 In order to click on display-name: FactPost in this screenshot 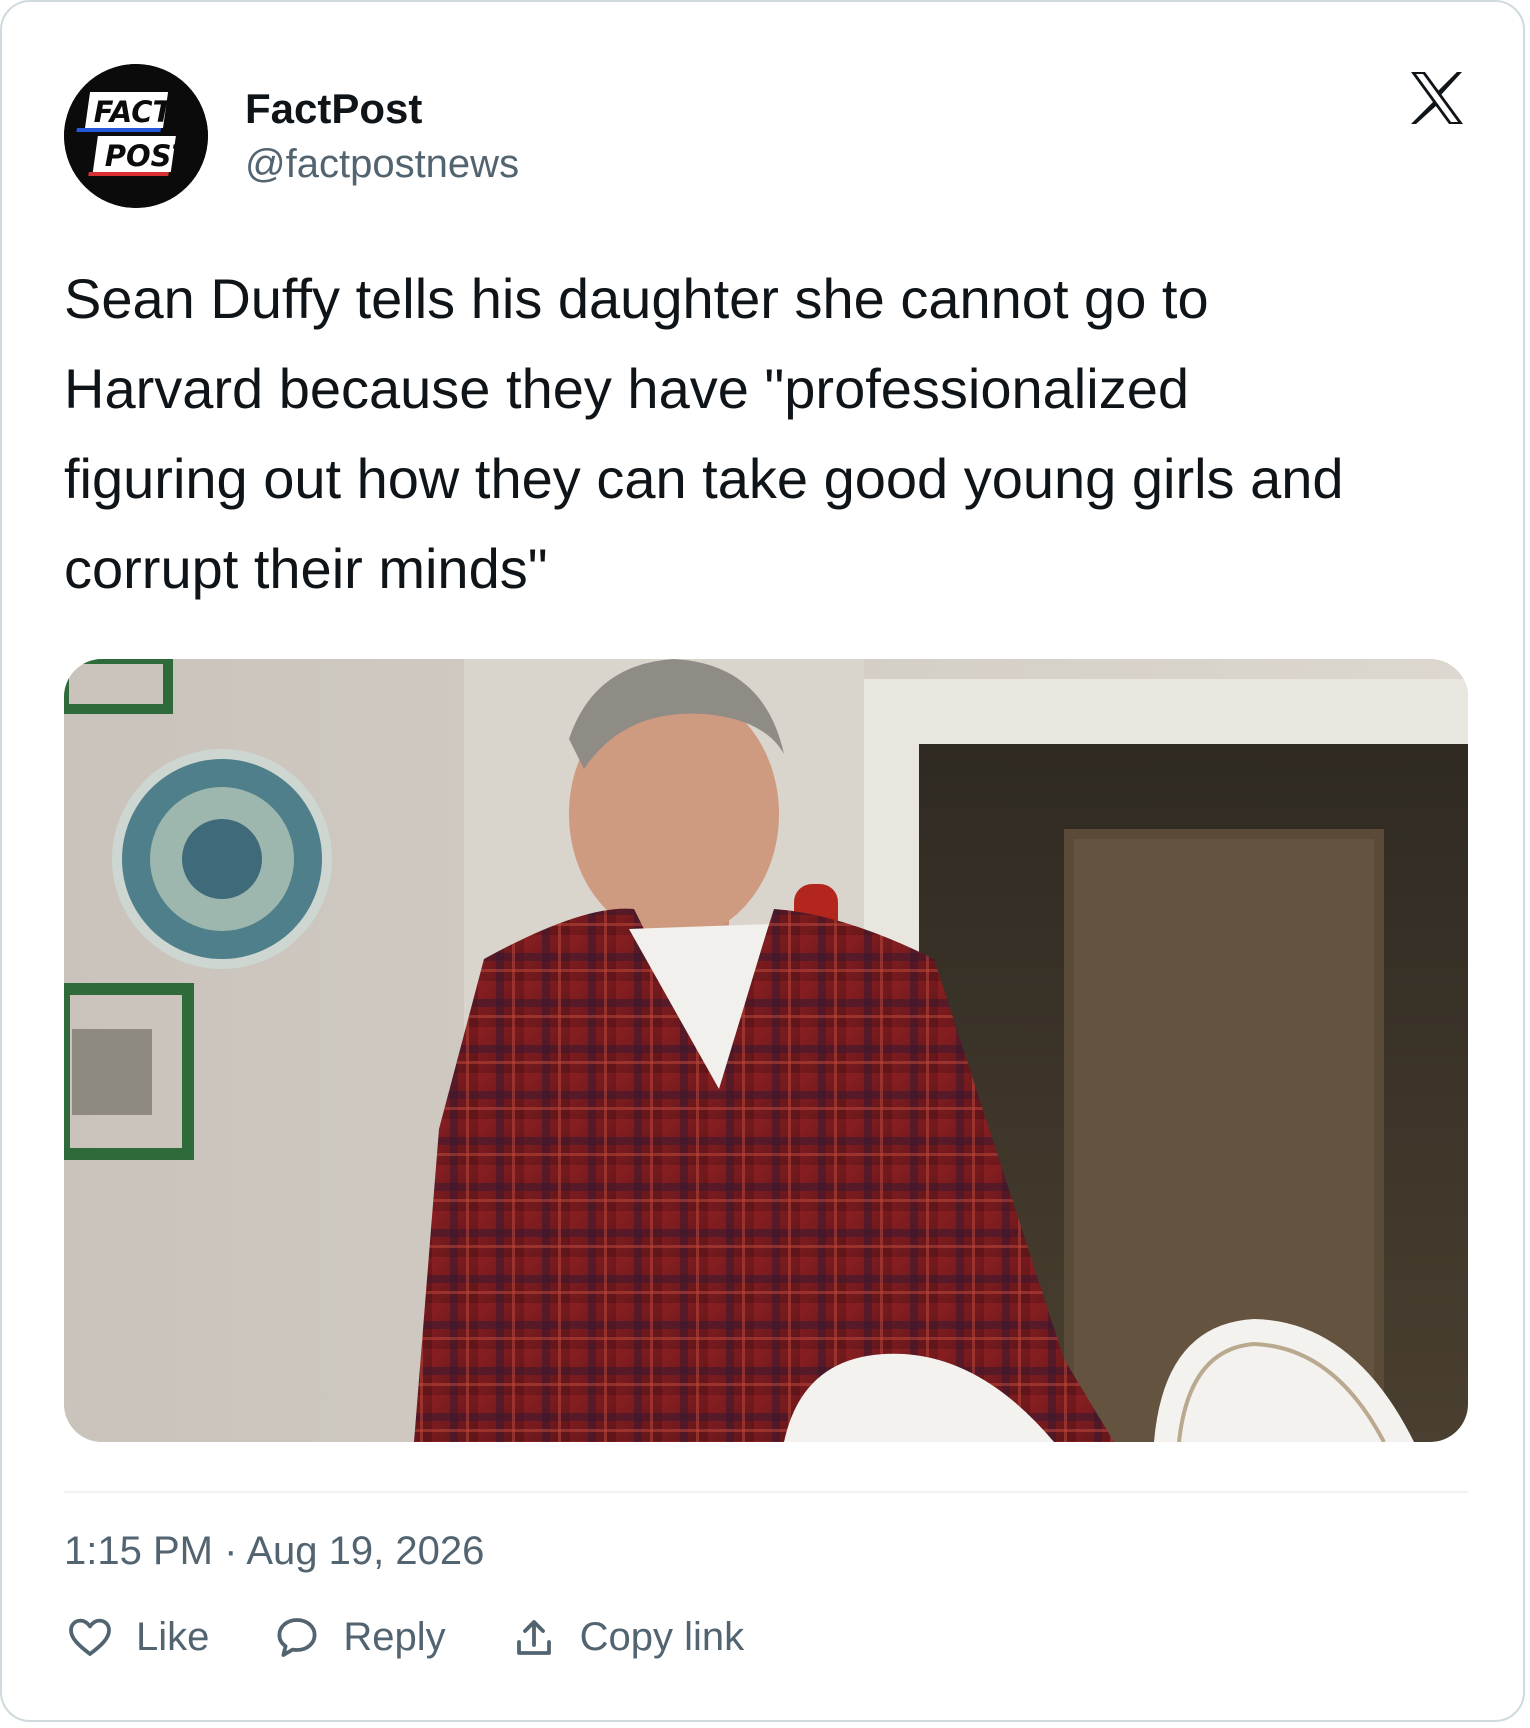, I will do `click(333, 109)`.